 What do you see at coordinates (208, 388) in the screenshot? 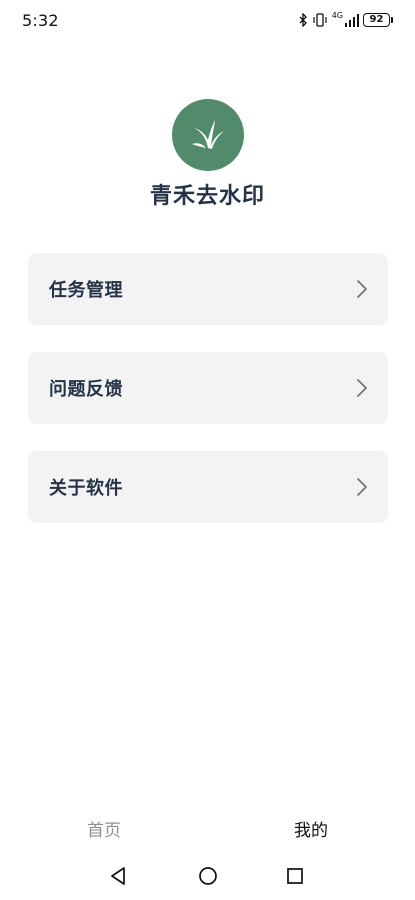
I see `menu-item-feedback: 问题反馈` at bounding box center [208, 388].